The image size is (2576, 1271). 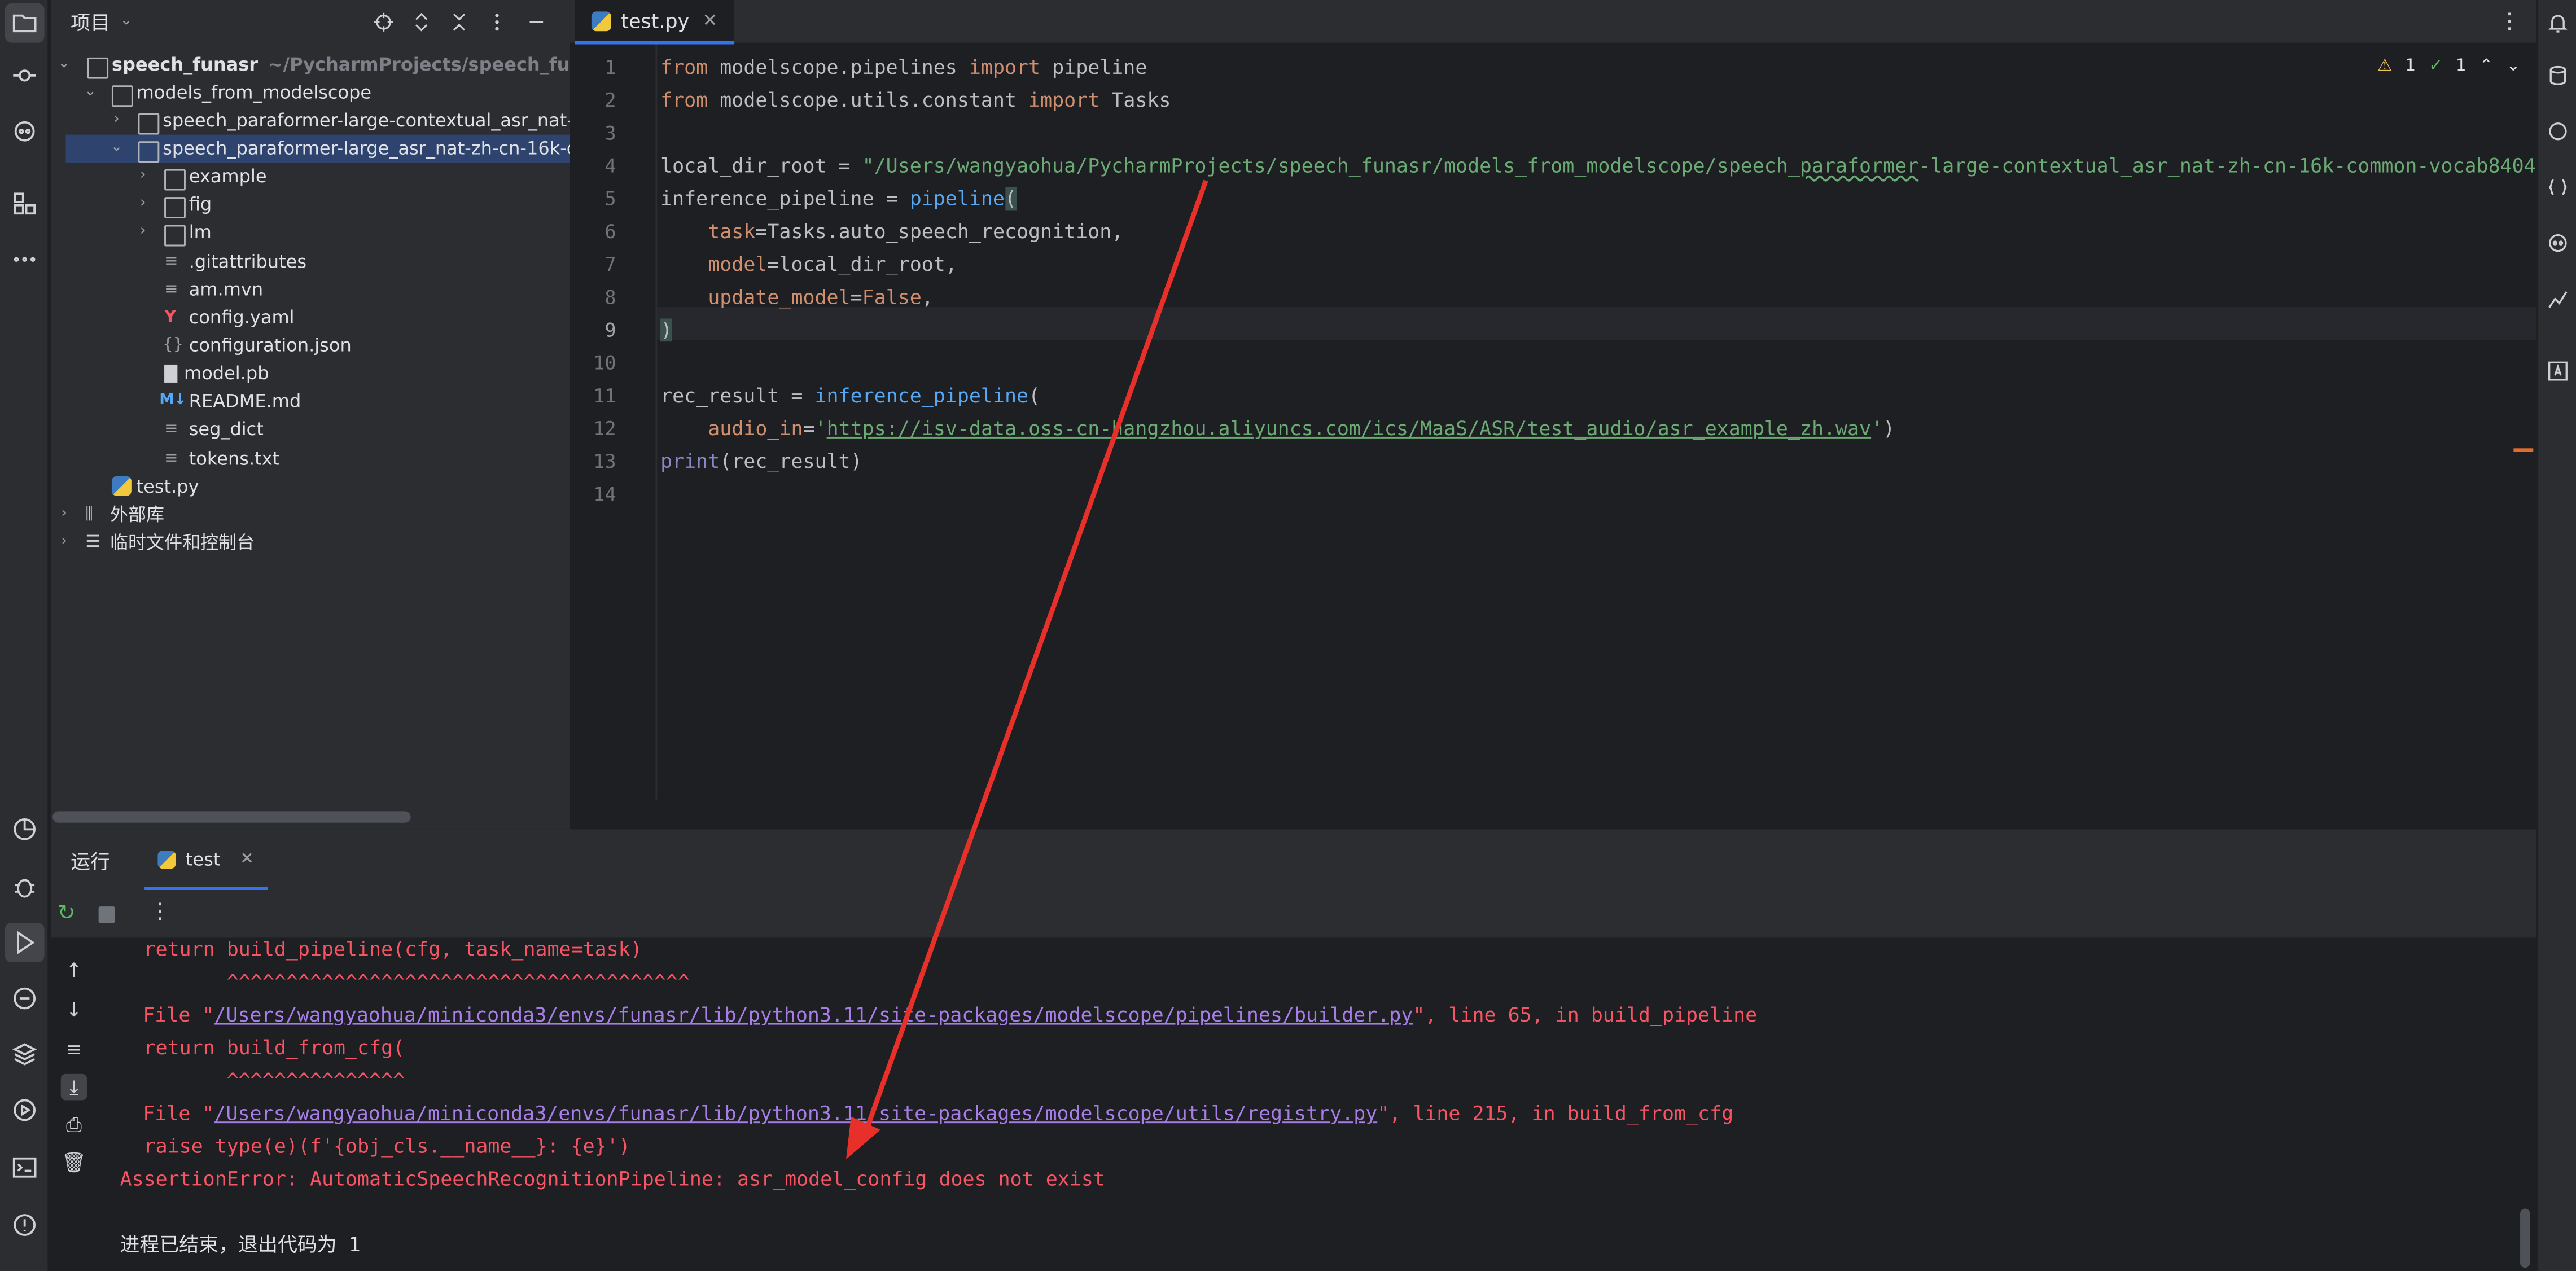 What do you see at coordinates (610, 330) in the screenshot?
I see `line-number: 9` at bounding box center [610, 330].